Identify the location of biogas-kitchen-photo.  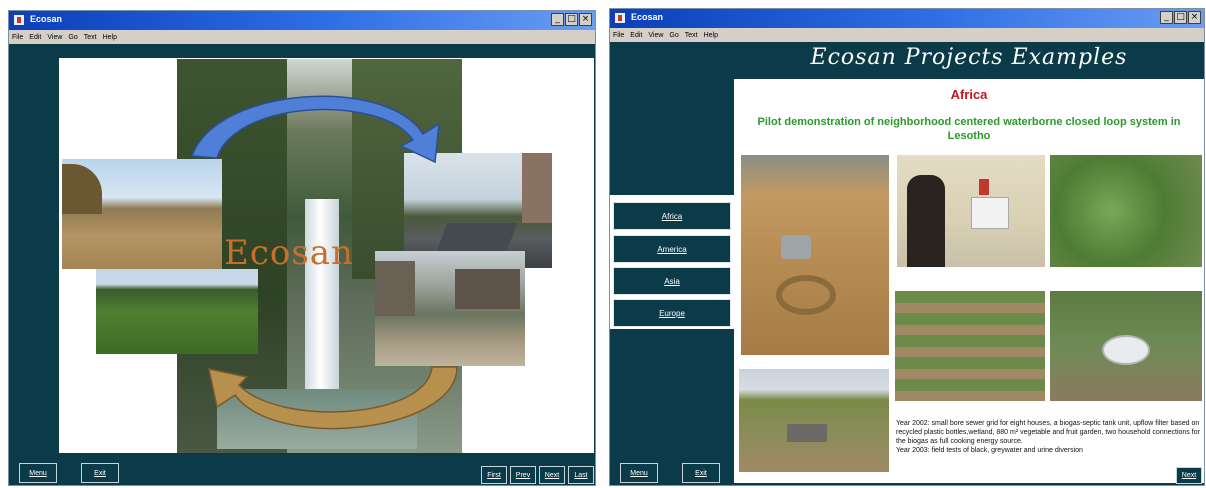
(971, 211).